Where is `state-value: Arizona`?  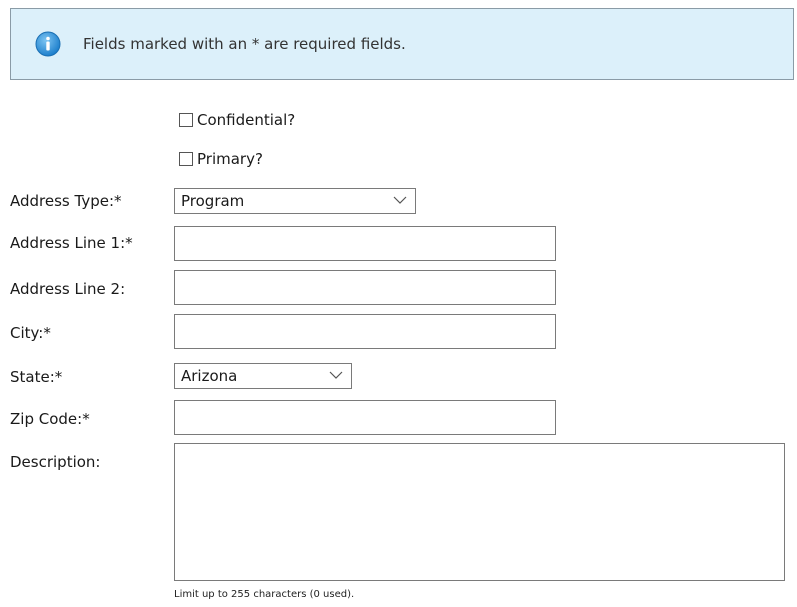
state-value: Arizona is located at coordinates (209, 376).